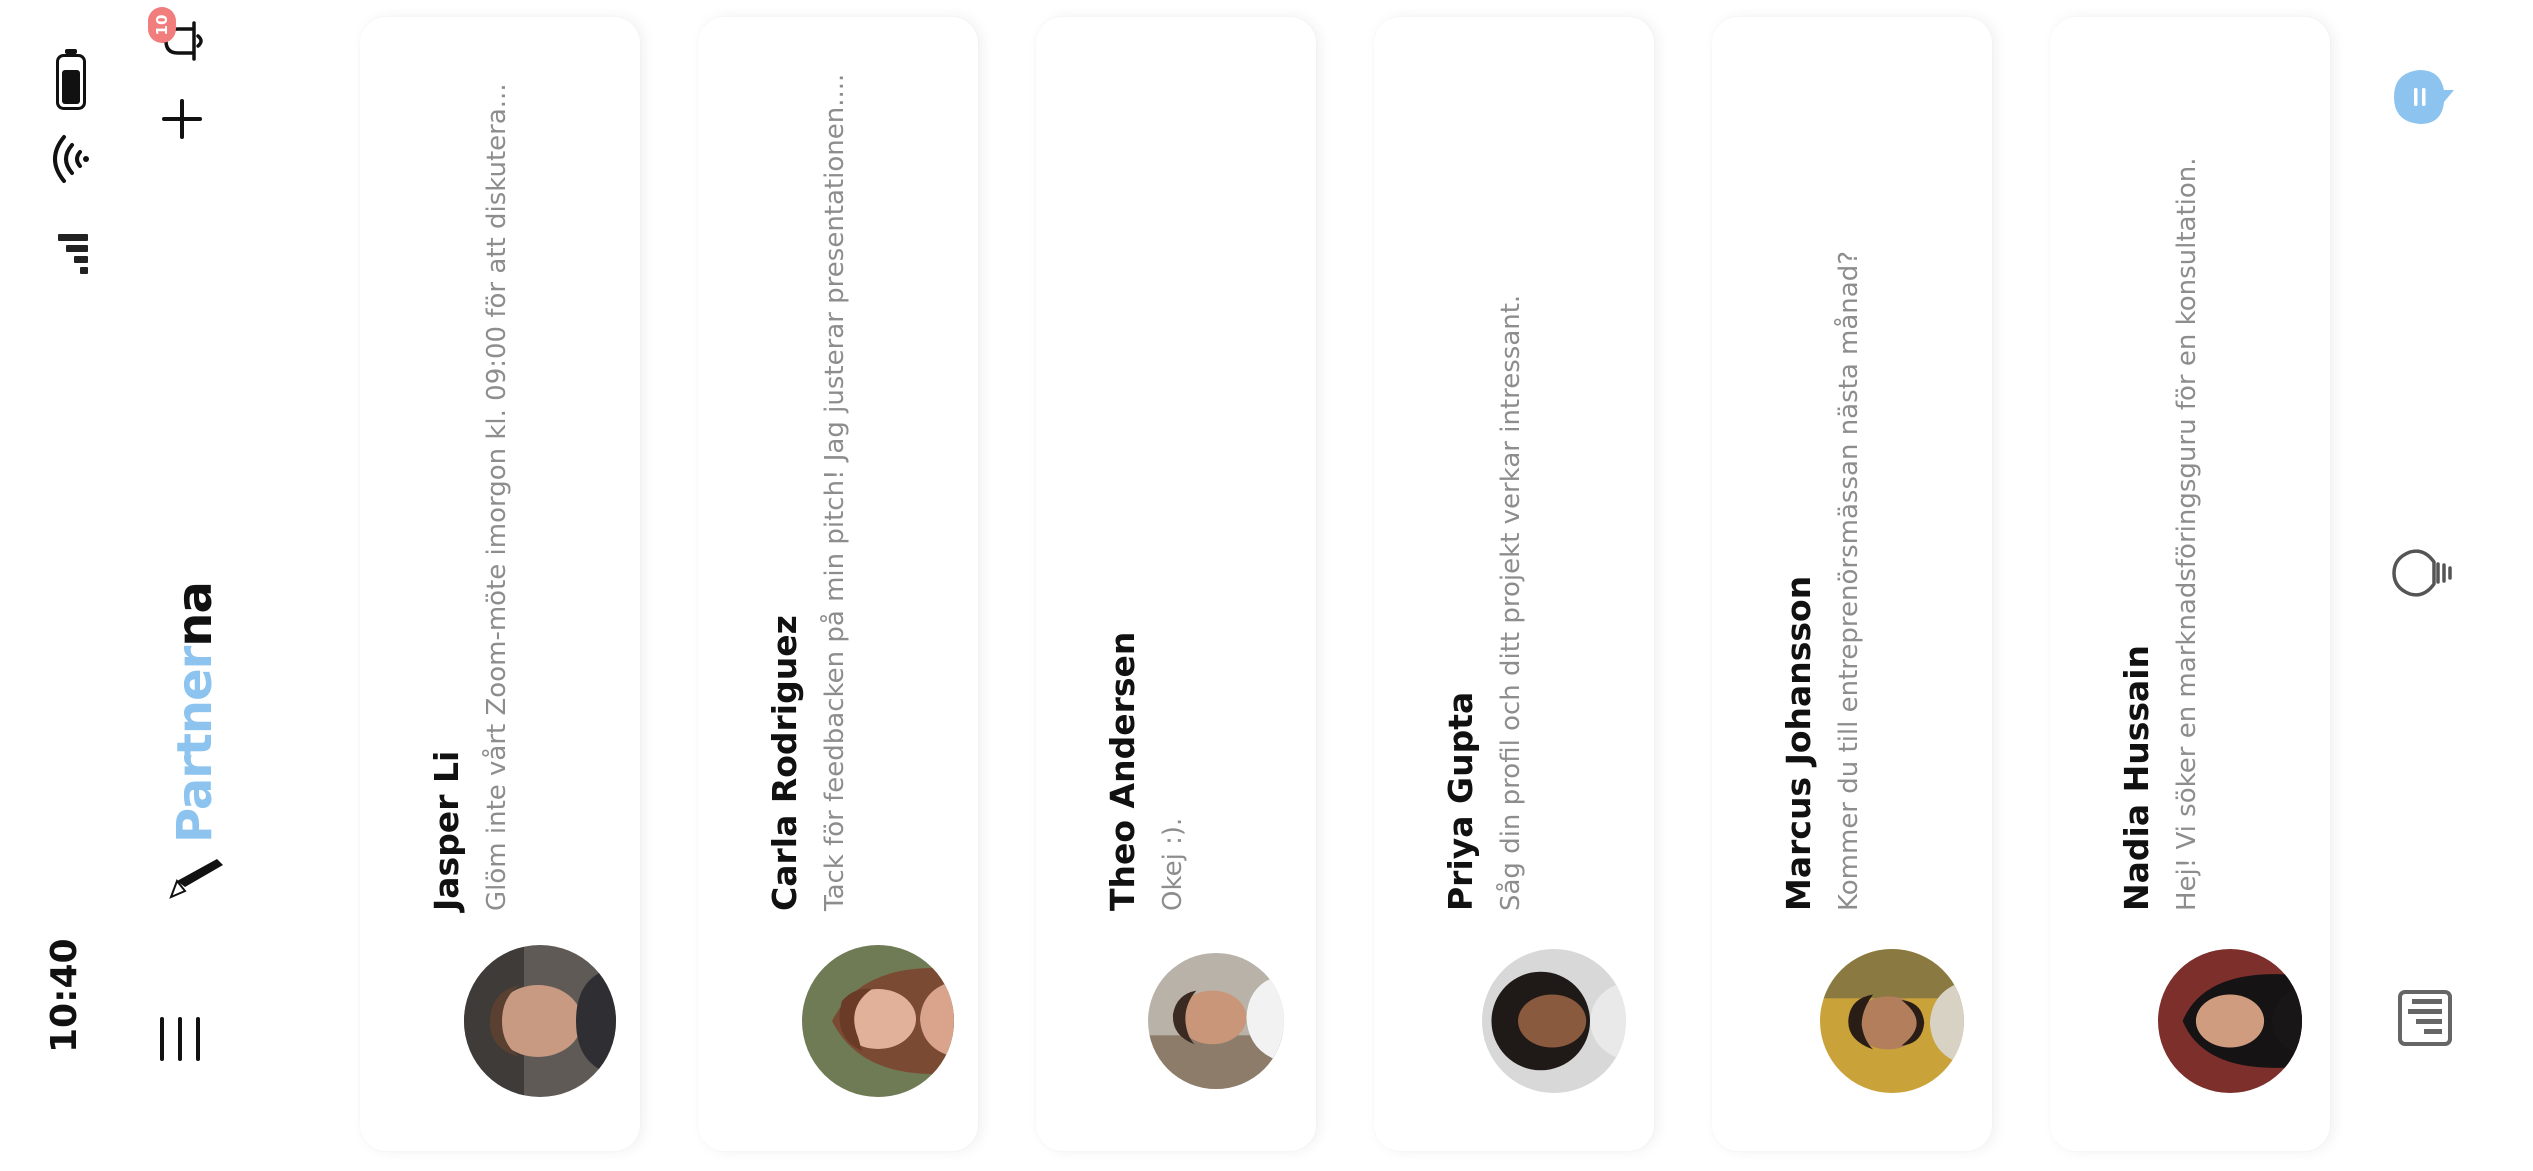  Describe the element at coordinates (1460, 801) in the screenshot. I see `contact-name: Priya Gupta` at that location.